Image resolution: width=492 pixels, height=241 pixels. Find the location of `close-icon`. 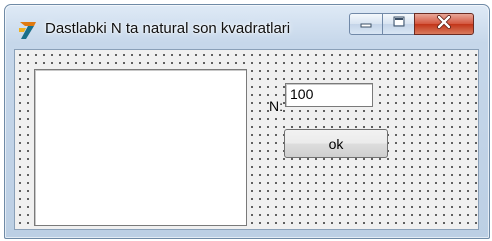

close-icon is located at coordinates (444, 24).